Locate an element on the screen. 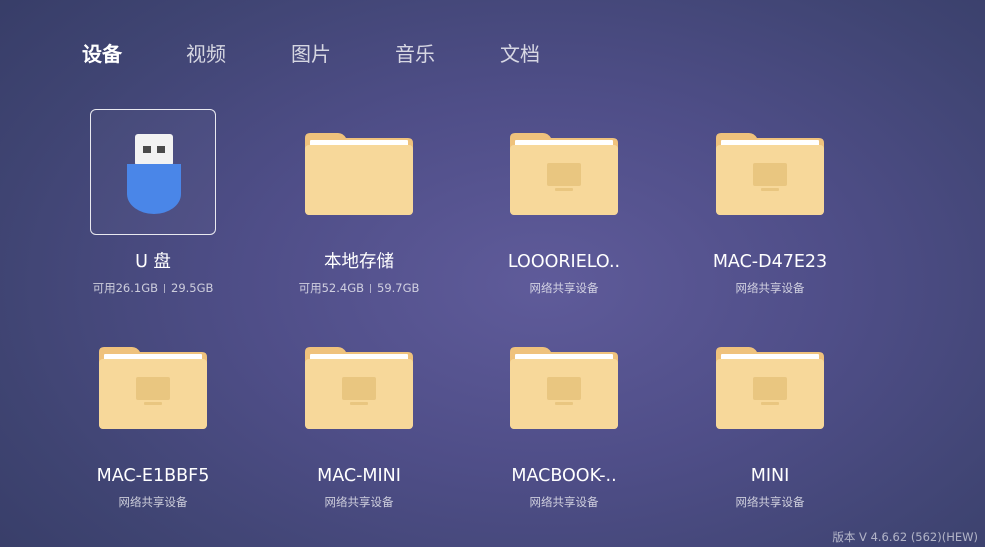 This screenshot has width=985, height=547. total-space: 29.5GB is located at coordinates (192, 288).